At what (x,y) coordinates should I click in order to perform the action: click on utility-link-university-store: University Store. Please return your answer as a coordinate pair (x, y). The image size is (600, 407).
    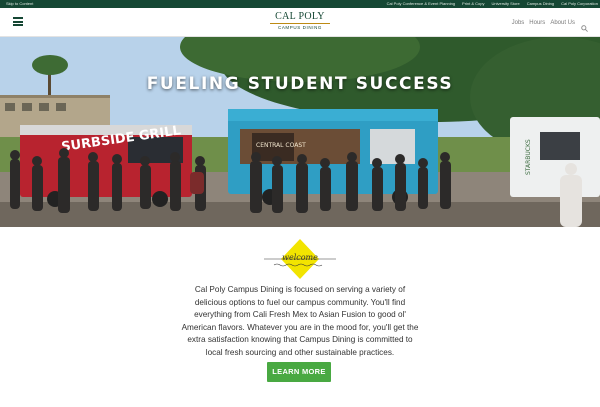
    Looking at the image, I should click on (506, 4).